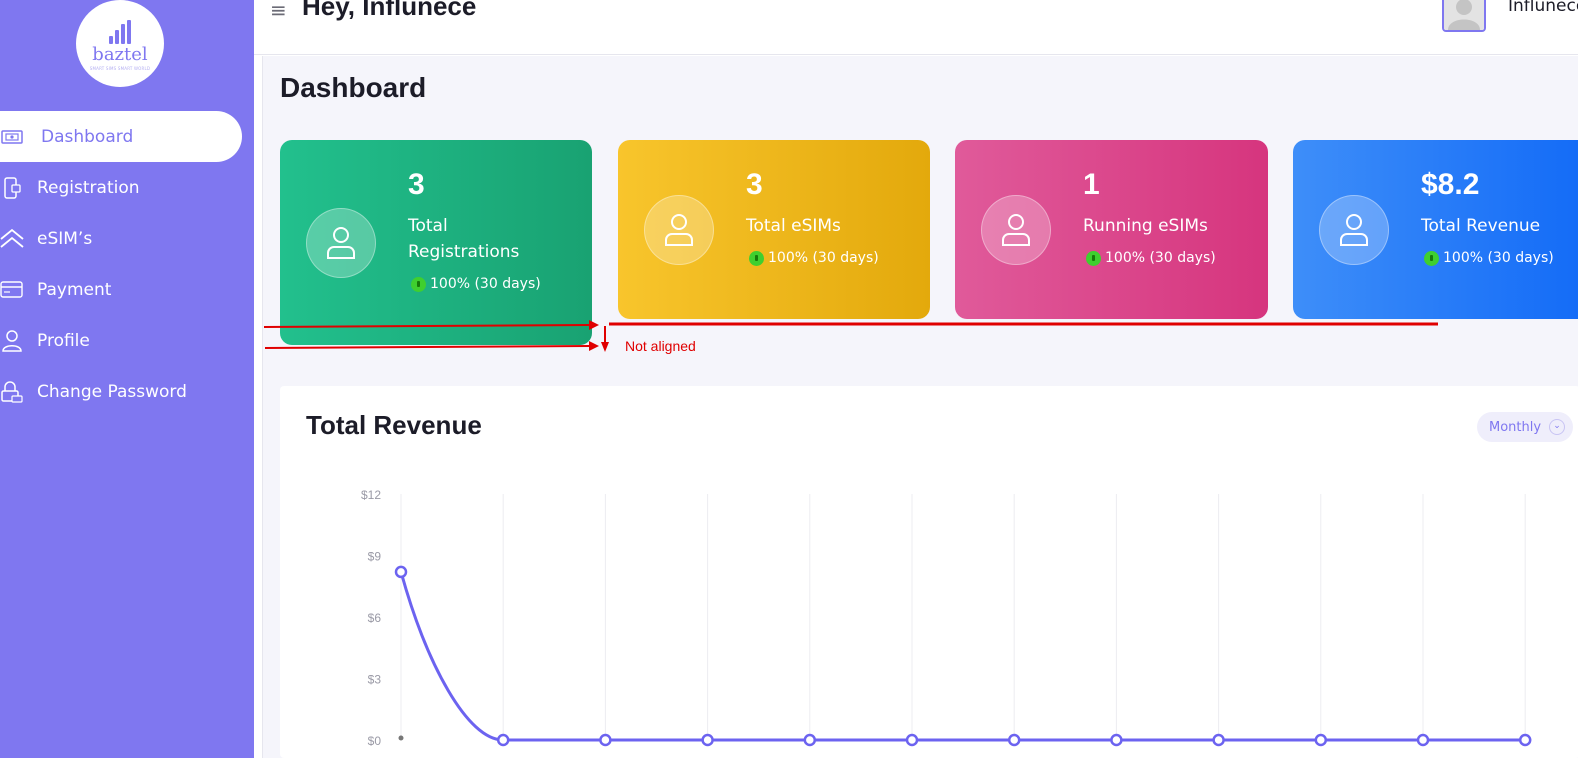  I want to click on annotation-line-bottom, so click(427, 347).